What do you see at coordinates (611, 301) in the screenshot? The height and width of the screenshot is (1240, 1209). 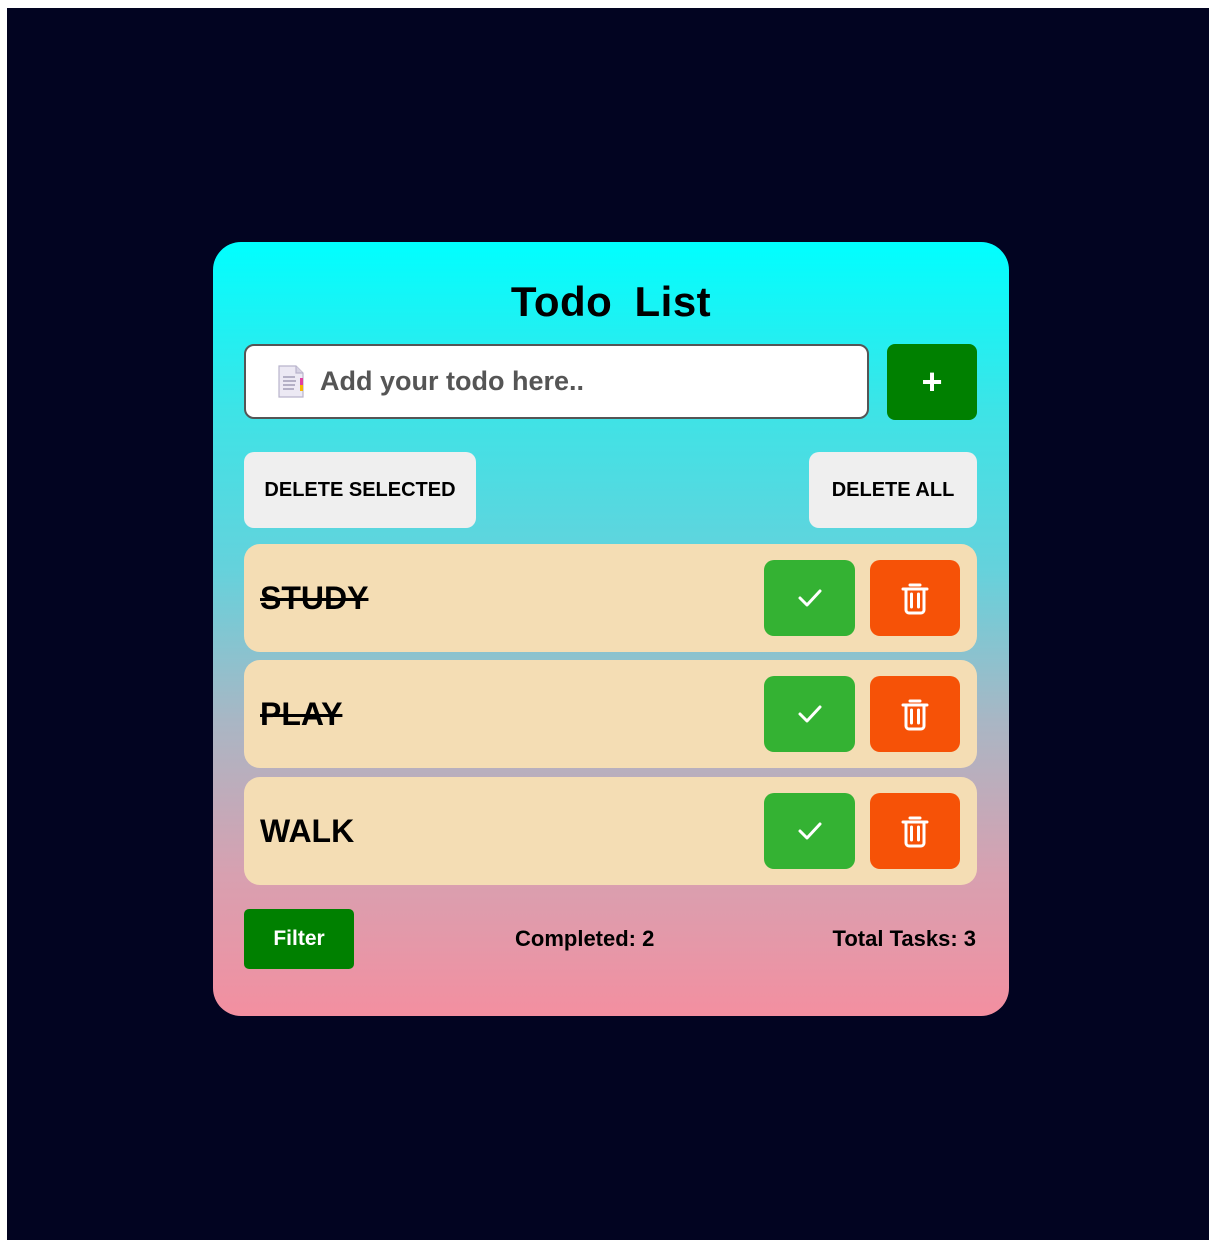 I see `app-title: Todo List` at bounding box center [611, 301].